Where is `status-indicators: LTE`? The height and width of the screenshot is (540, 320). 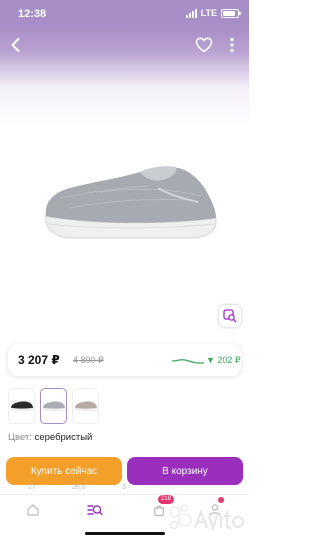
status-indicators: LTE is located at coordinates (213, 13).